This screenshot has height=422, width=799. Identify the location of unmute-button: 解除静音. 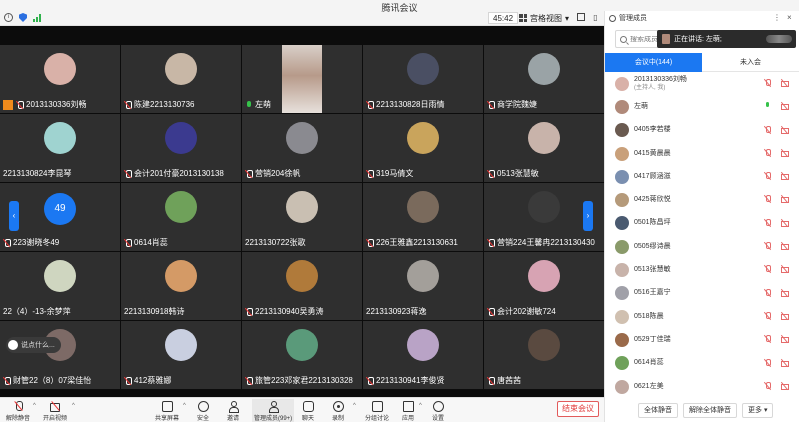
(18, 410).